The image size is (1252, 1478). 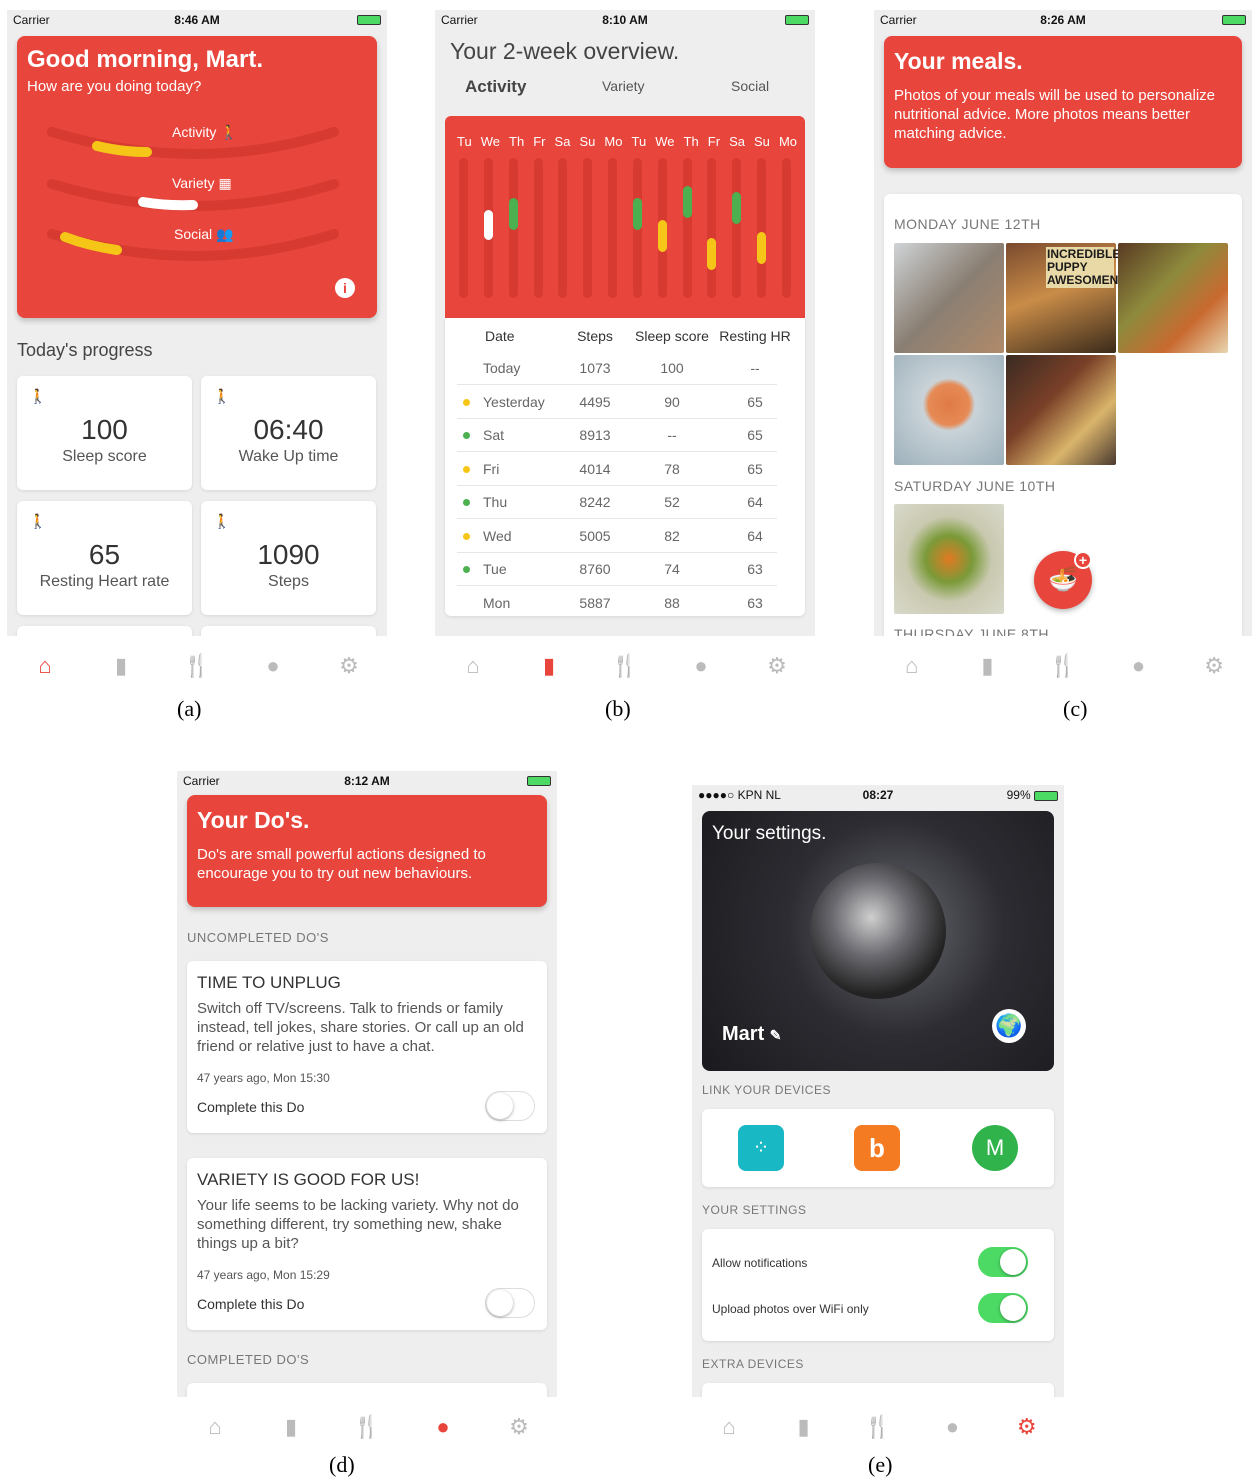 I want to click on table-row: Fri 4014 78 65, so click(x=617, y=469).